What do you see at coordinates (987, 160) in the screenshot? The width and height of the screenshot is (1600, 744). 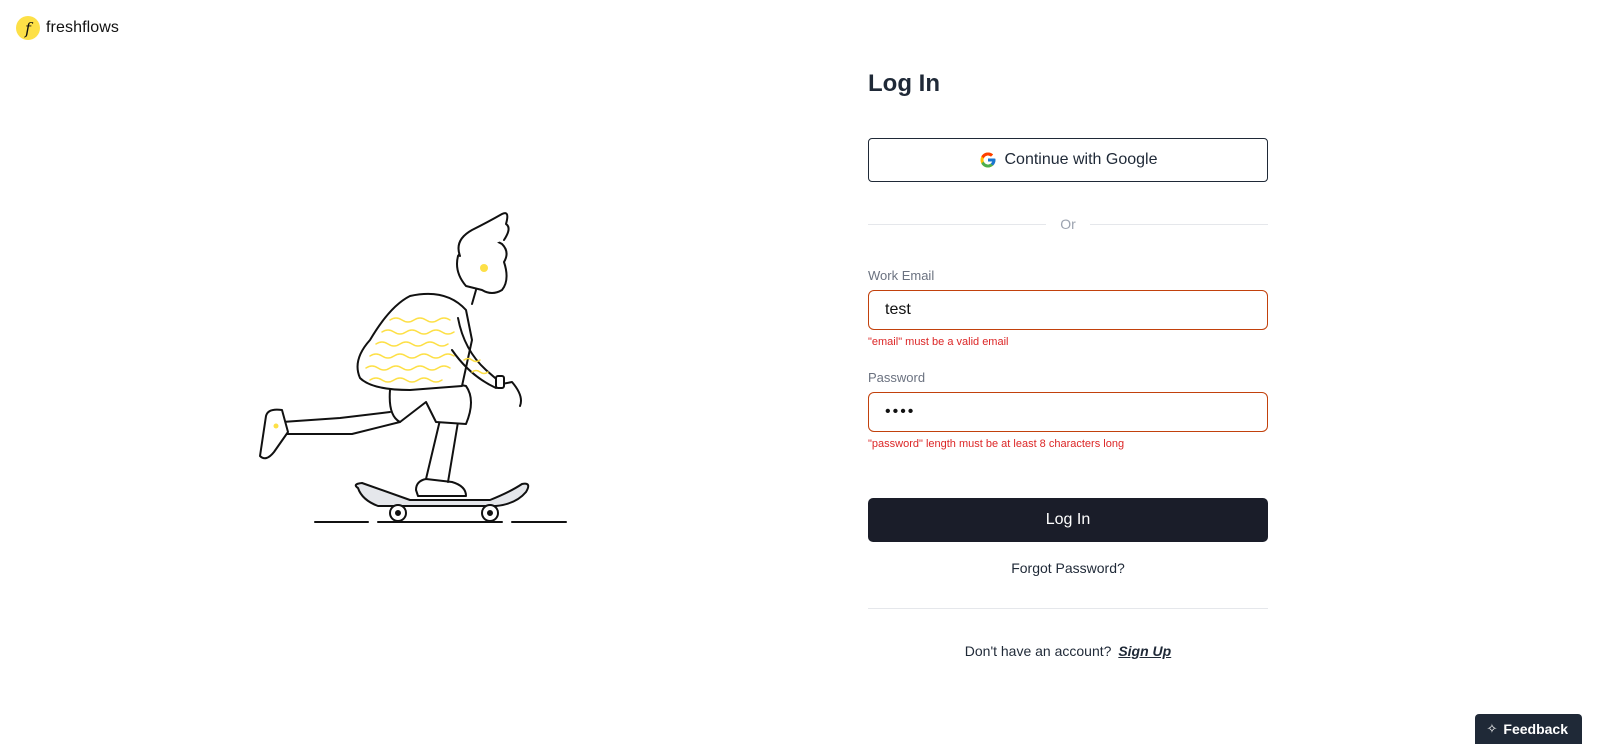 I see `google-icon` at bounding box center [987, 160].